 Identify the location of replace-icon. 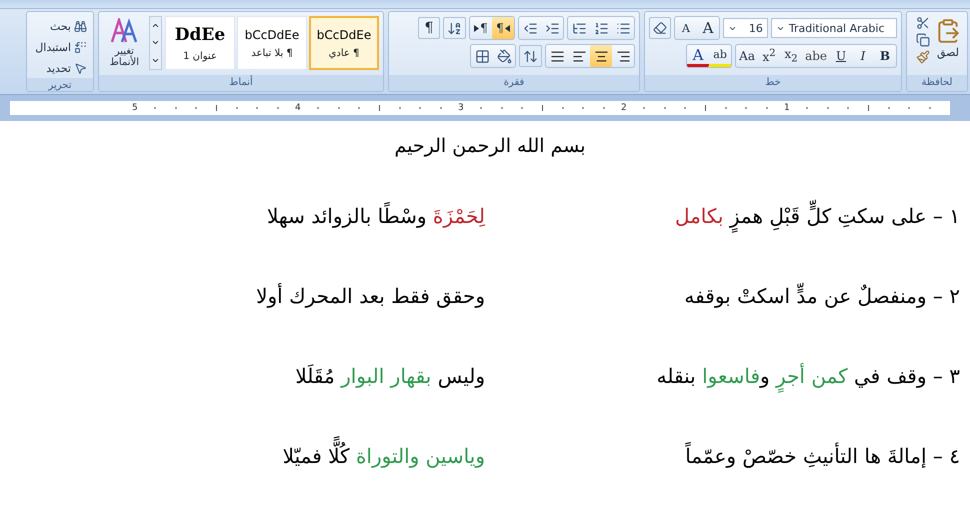
(80, 47).